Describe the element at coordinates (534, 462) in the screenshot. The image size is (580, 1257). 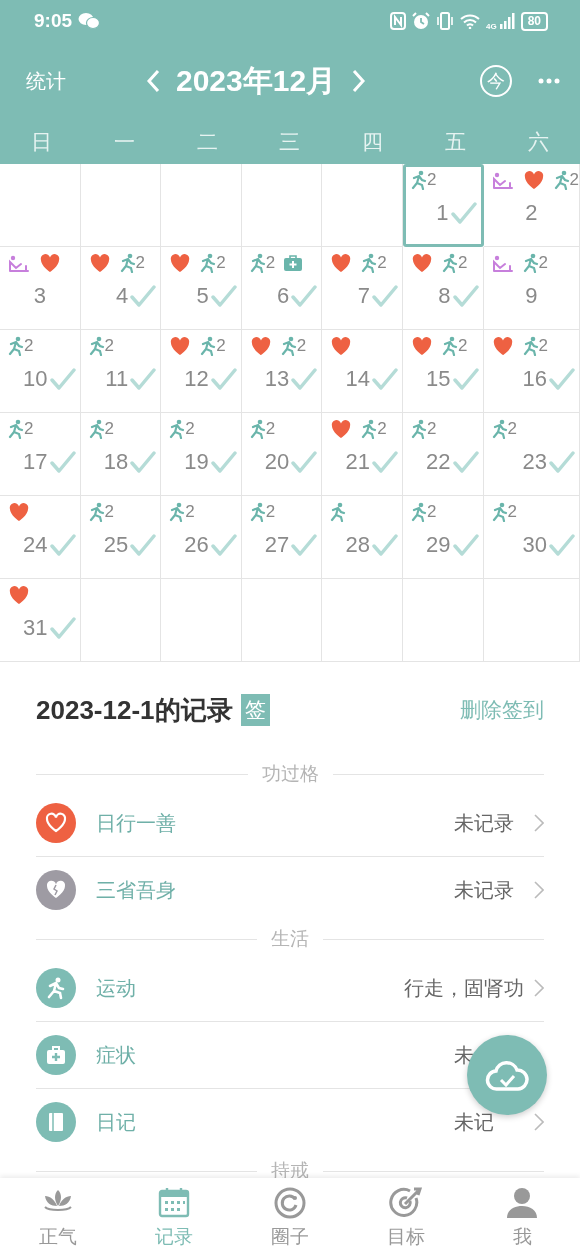
I see `day-number: 23` at that location.